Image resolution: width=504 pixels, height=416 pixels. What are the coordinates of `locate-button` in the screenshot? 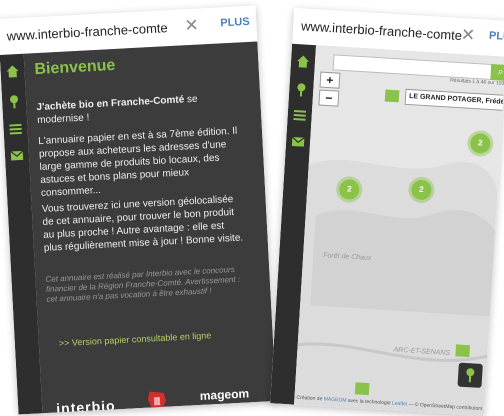 It's located at (470, 375).